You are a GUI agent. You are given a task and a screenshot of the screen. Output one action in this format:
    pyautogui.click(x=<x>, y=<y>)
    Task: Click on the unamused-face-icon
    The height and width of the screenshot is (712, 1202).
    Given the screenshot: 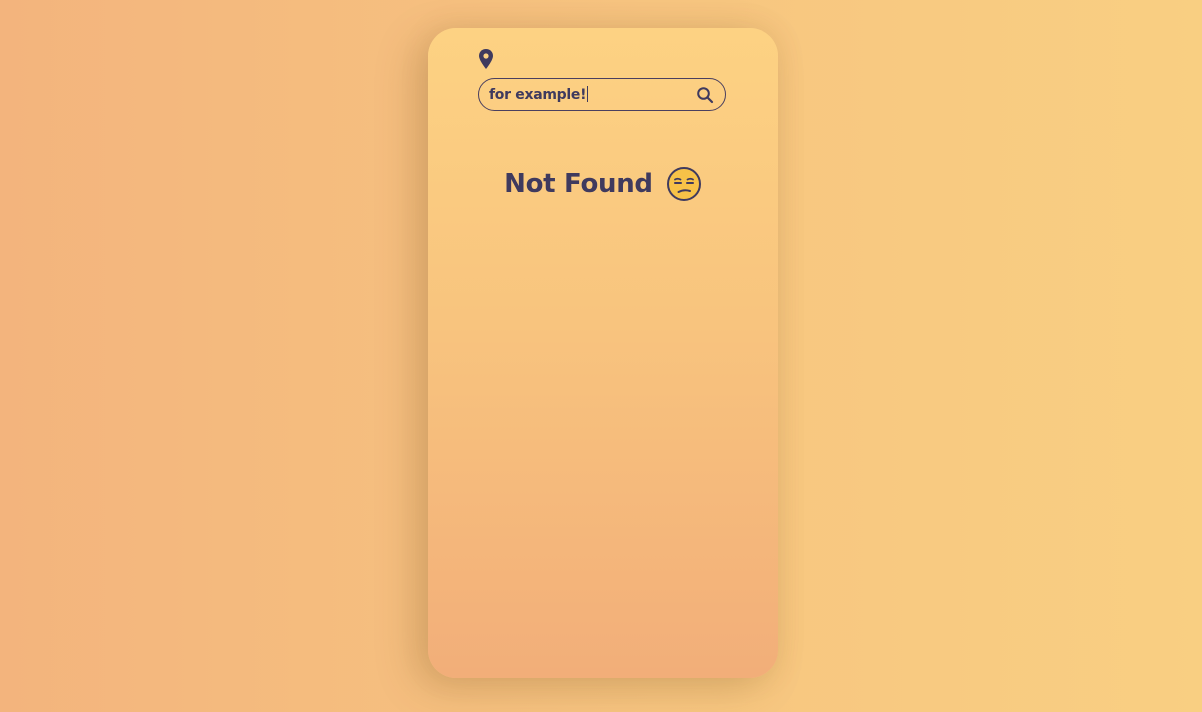 What is the action you would take?
    pyautogui.click(x=683, y=184)
    